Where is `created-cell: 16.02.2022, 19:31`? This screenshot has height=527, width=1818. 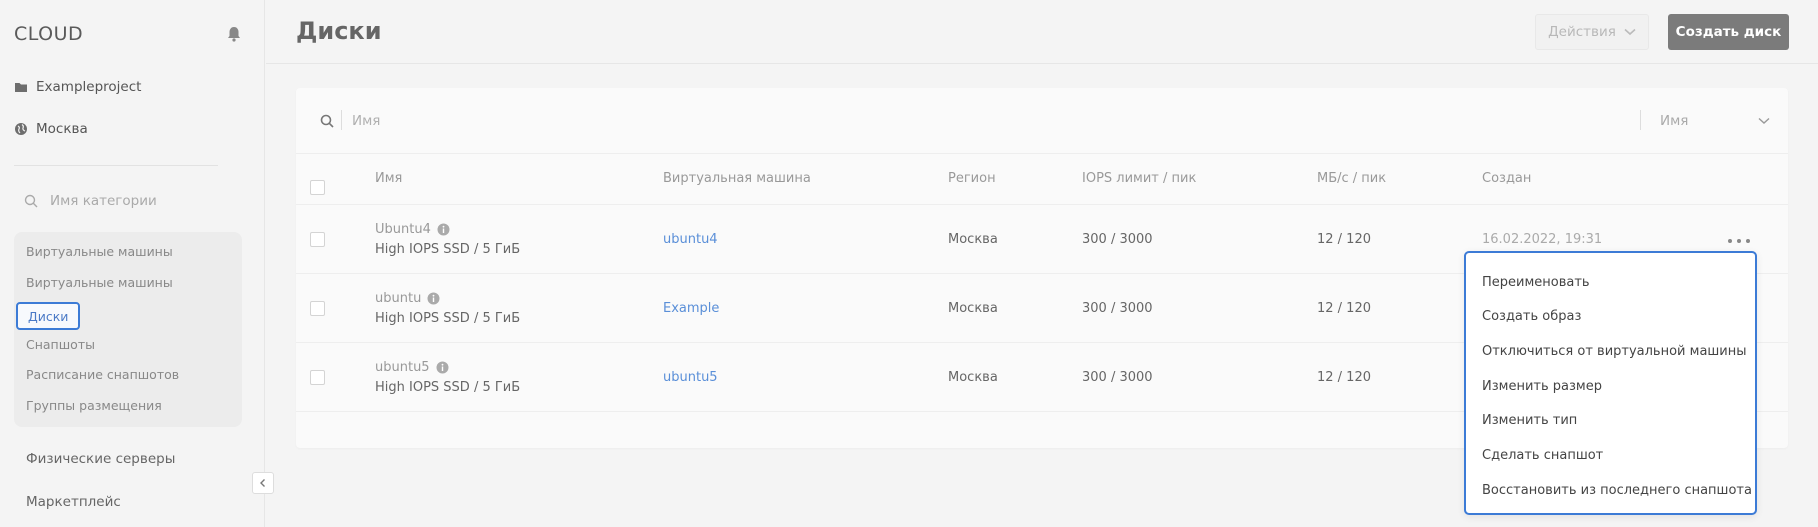 created-cell: 16.02.2022, 19:31 is located at coordinates (1542, 239).